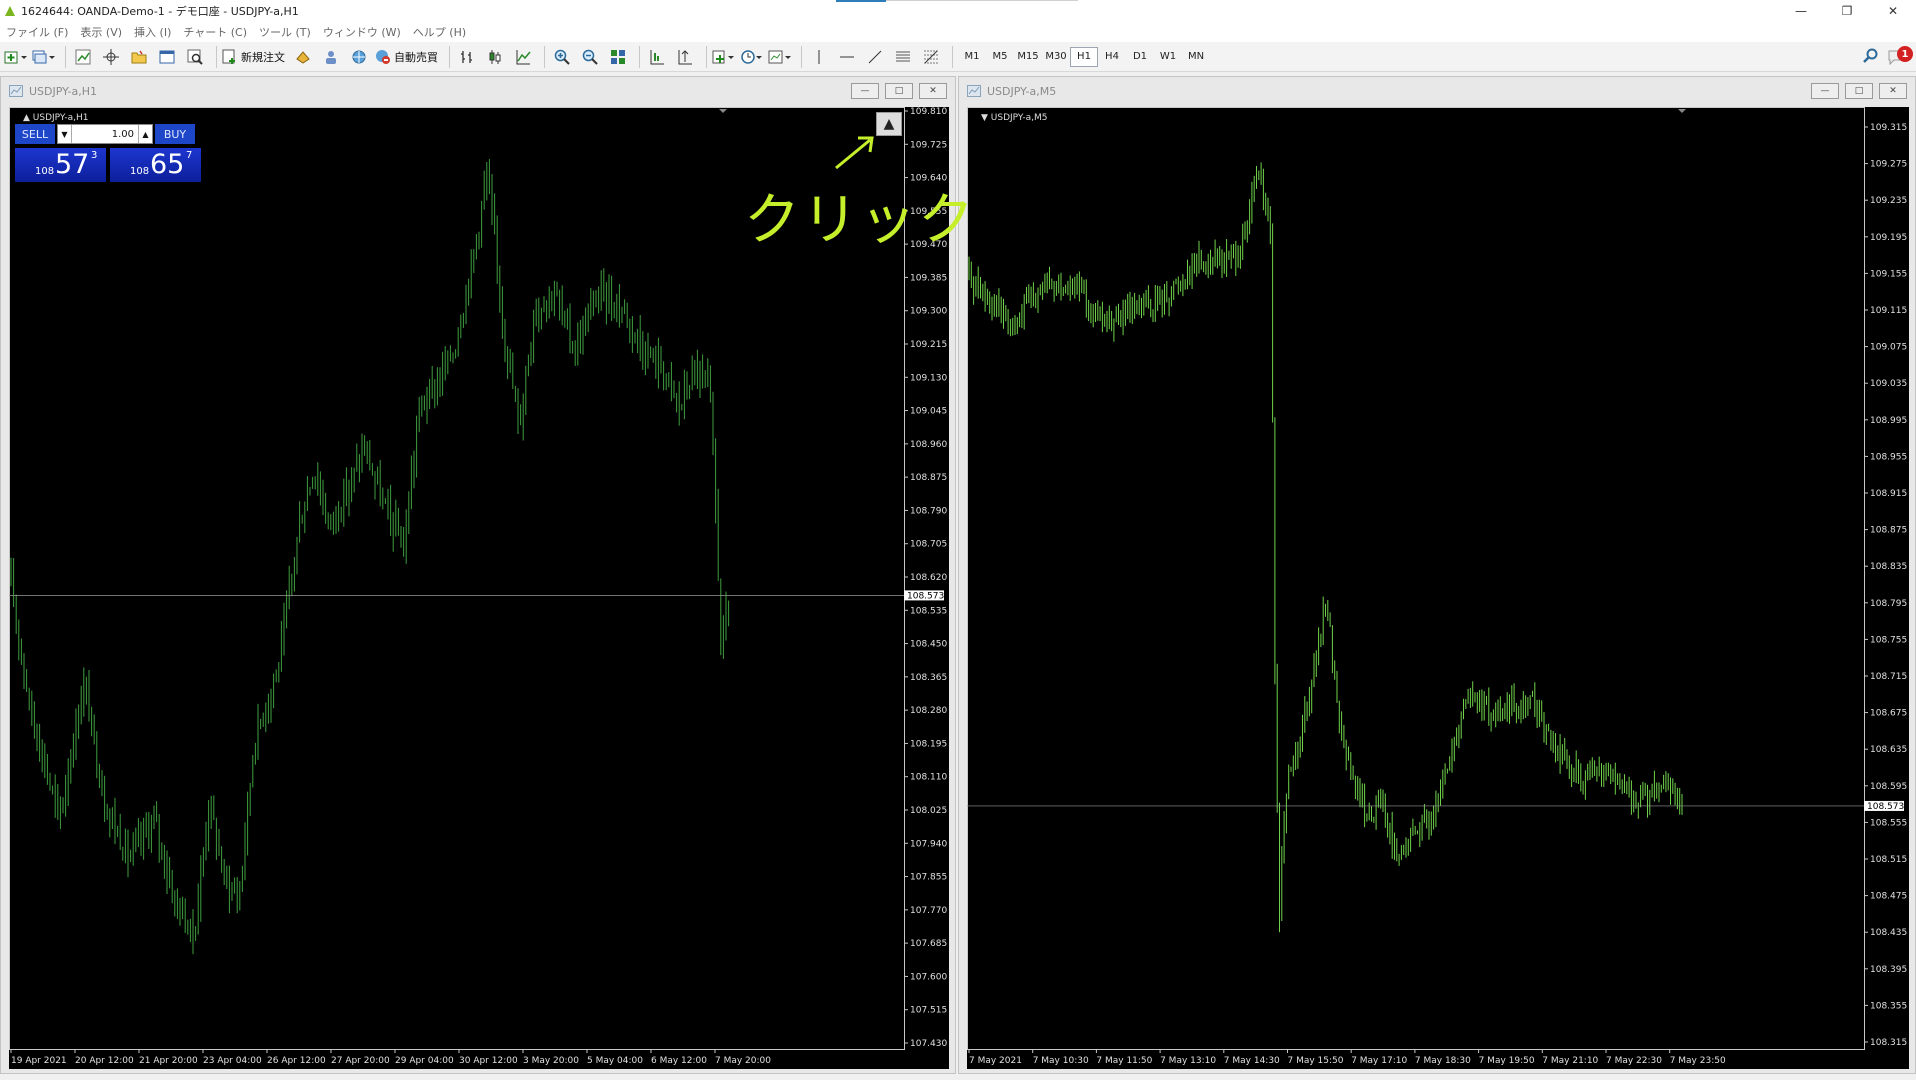  What do you see at coordinates (1888, 311) in the screenshot?
I see `price-tick-label: 109.115` at bounding box center [1888, 311].